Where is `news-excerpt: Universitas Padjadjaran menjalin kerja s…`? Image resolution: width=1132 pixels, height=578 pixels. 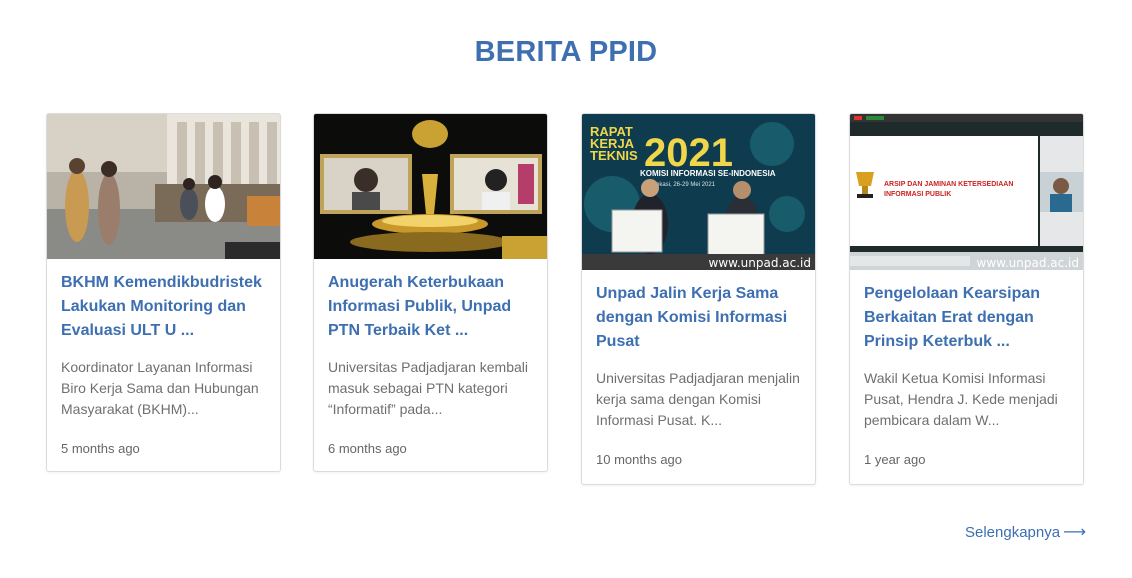 news-excerpt: Universitas Padjadjaran menjalin kerja s… is located at coordinates (698, 399).